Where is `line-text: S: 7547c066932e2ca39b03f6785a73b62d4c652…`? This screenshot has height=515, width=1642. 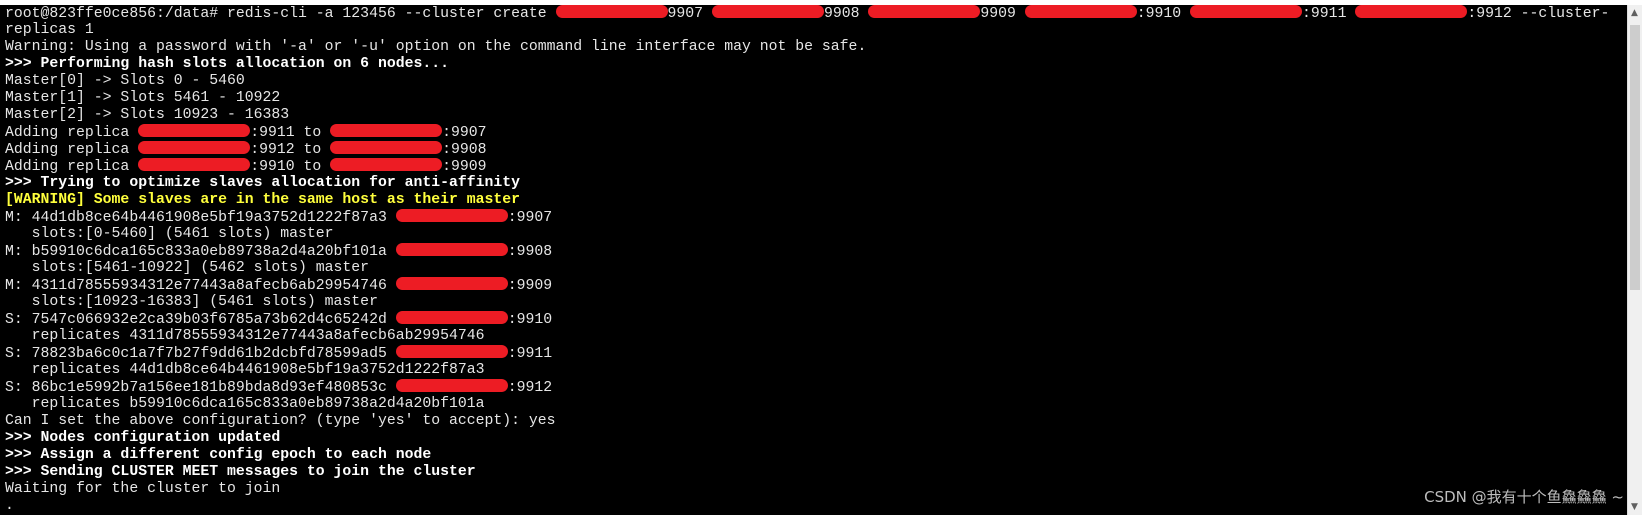 line-text: S: 7547c066932e2ca39b03f6785a73b62d4c652… is located at coordinates (200, 320).